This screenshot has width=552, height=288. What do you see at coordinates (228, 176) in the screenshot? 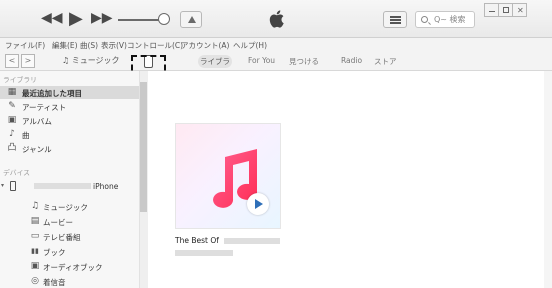
I see `album-artwork` at bounding box center [228, 176].